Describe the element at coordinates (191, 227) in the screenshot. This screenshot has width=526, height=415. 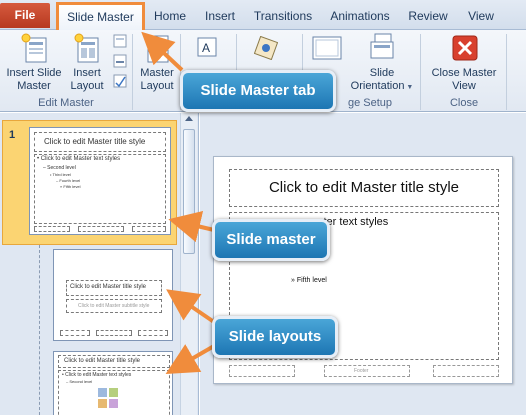
I see `arrow-to-slide-master` at that location.